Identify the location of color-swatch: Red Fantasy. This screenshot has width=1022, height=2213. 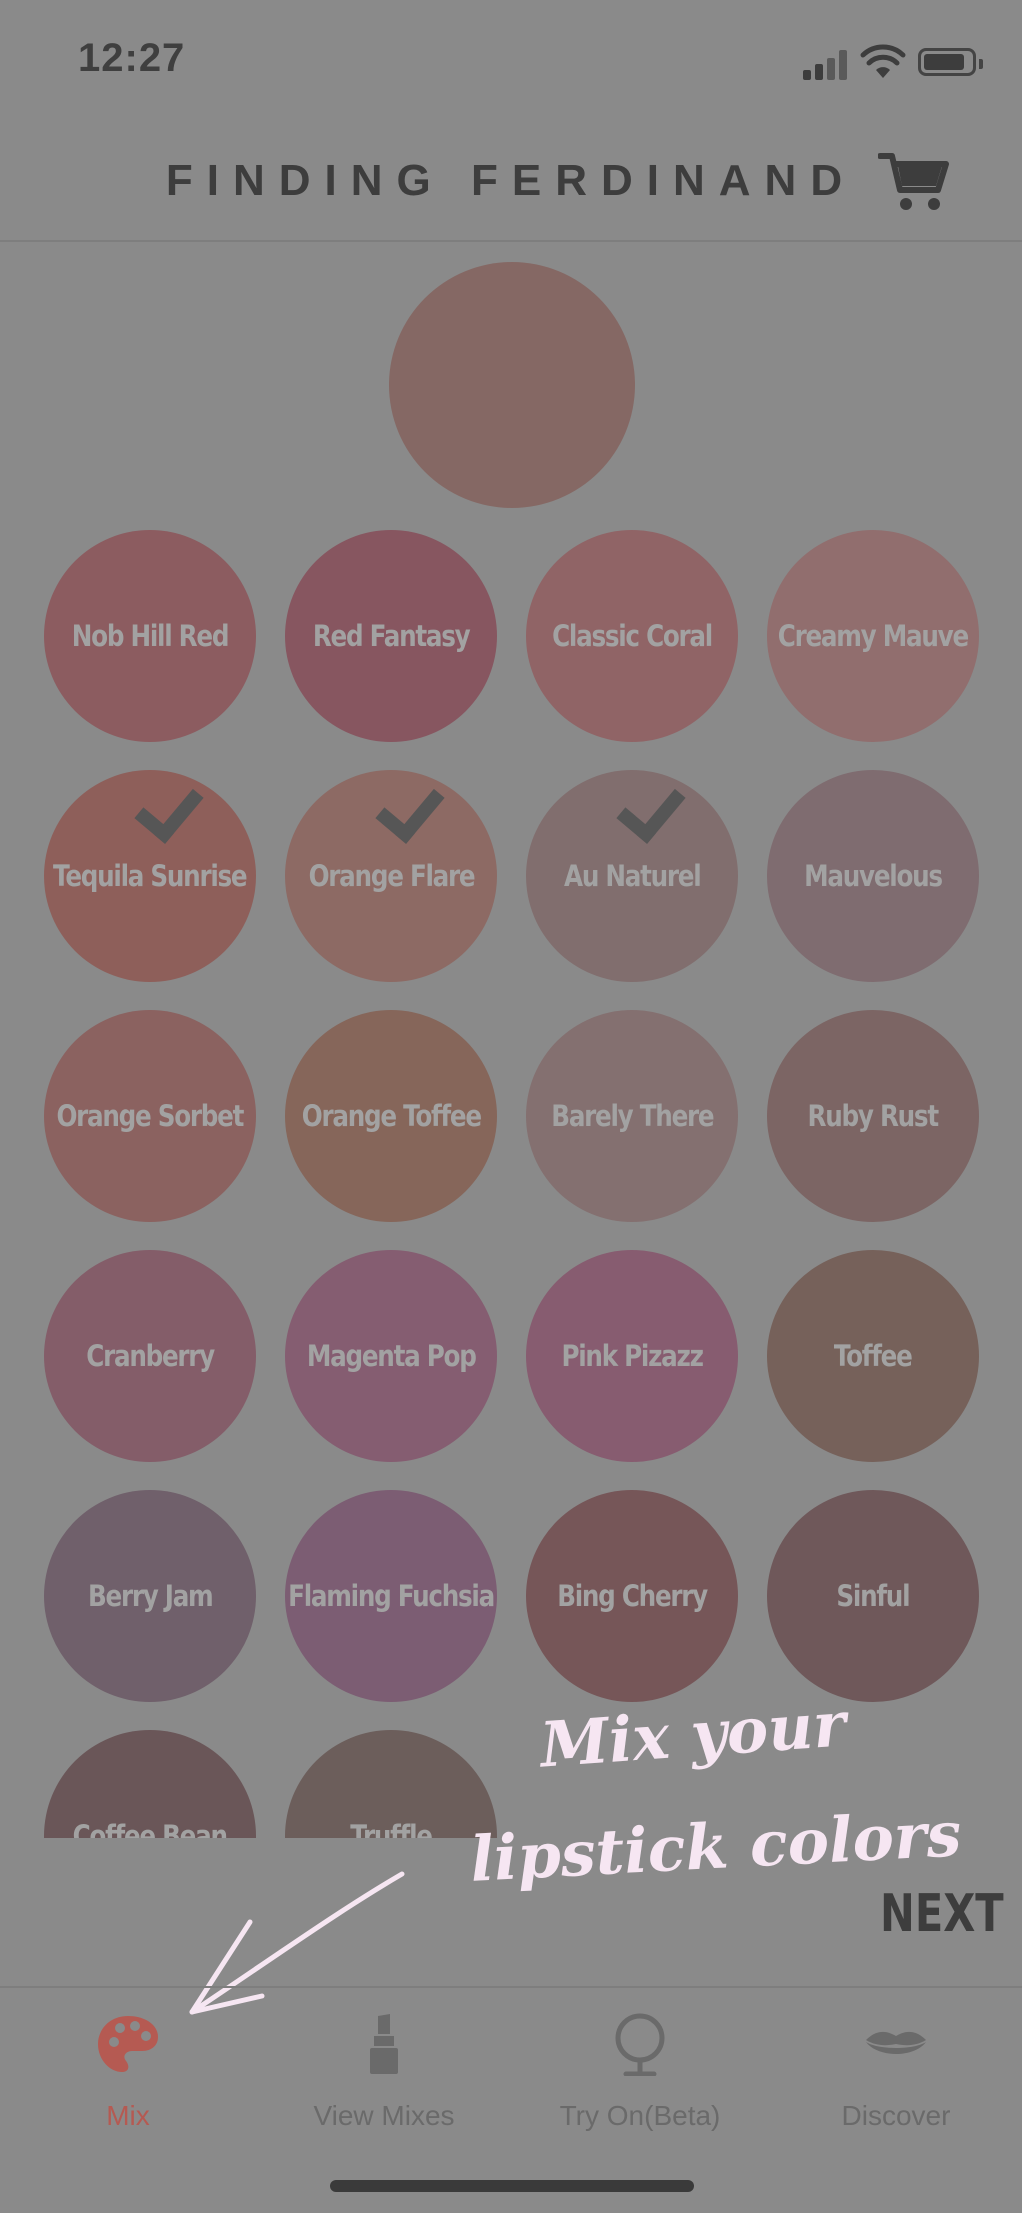
(391, 636).